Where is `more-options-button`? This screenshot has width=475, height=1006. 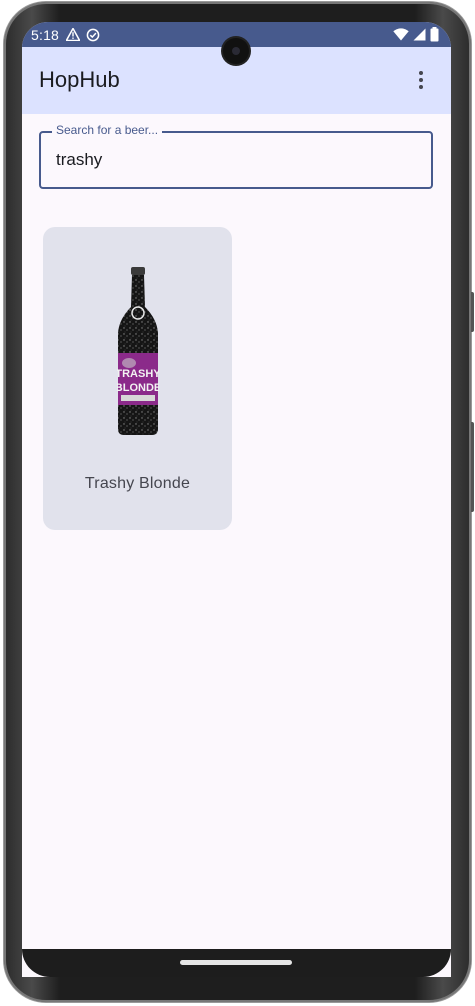
more-options-button is located at coordinates (421, 80).